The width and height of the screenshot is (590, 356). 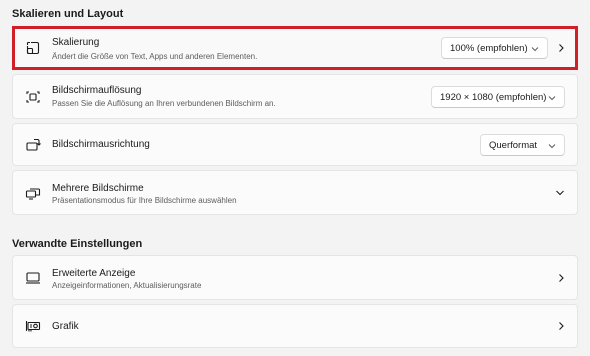 What do you see at coordinates (295, 144) in the screenshot?
I see `orientation-setting-card: Bildschirmausrichtung Querformat` at bounding box center [295, 144].